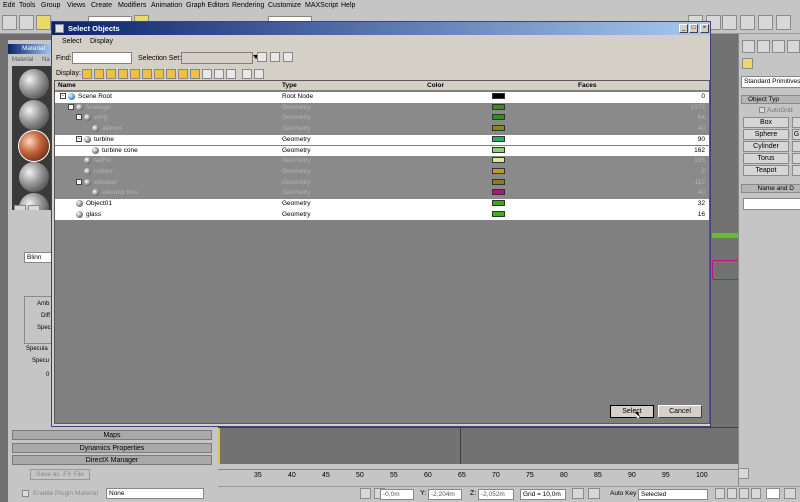  What do you see at coordinates (112, 448) in the screenshot?
I see `dynamics-properties-rollout: Dynamics Properties` at bounding box center [112, 448].